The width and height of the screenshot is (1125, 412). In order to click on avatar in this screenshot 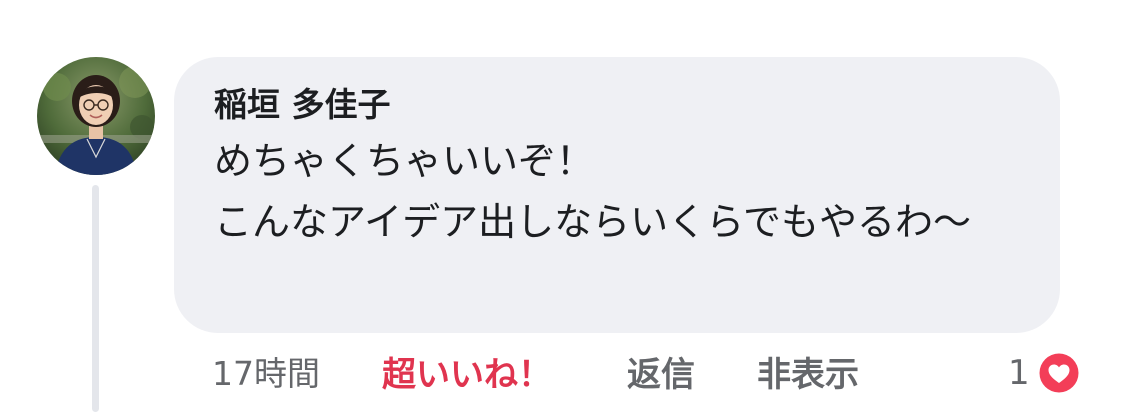, I will do `click(96, 116)`.